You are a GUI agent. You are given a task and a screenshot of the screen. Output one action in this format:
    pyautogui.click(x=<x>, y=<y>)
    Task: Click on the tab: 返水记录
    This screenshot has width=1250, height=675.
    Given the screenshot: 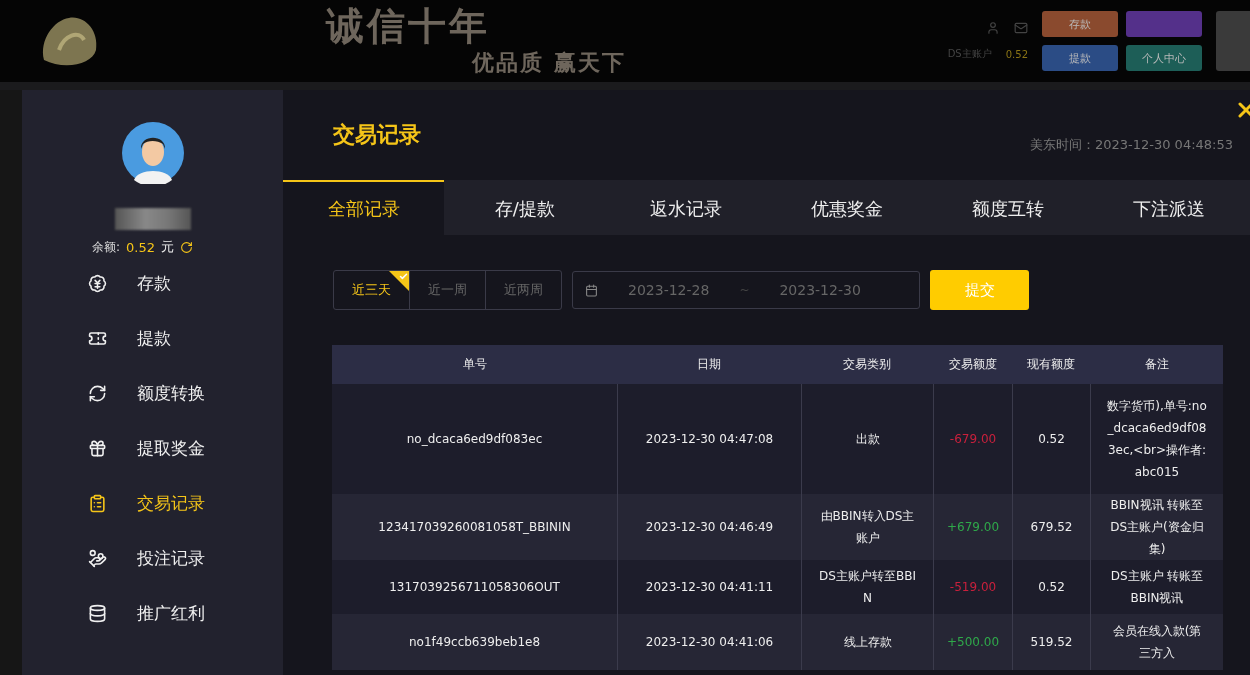 What is the action you would take?
    pyautogui.click(x=686, y=207)
    